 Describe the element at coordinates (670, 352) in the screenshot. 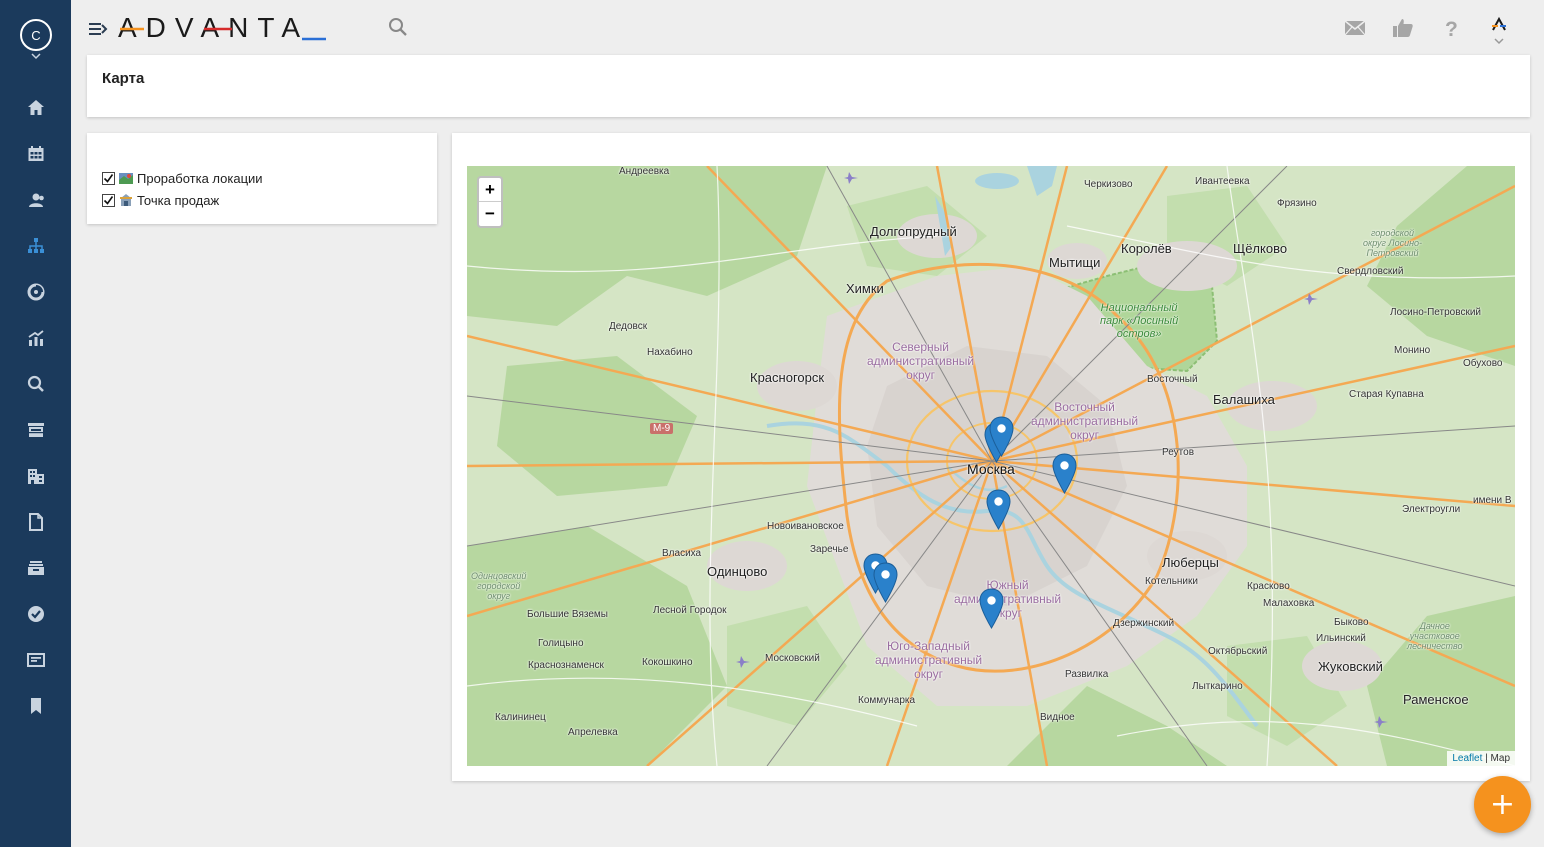

I see `map-label: Нахабино` at that location.